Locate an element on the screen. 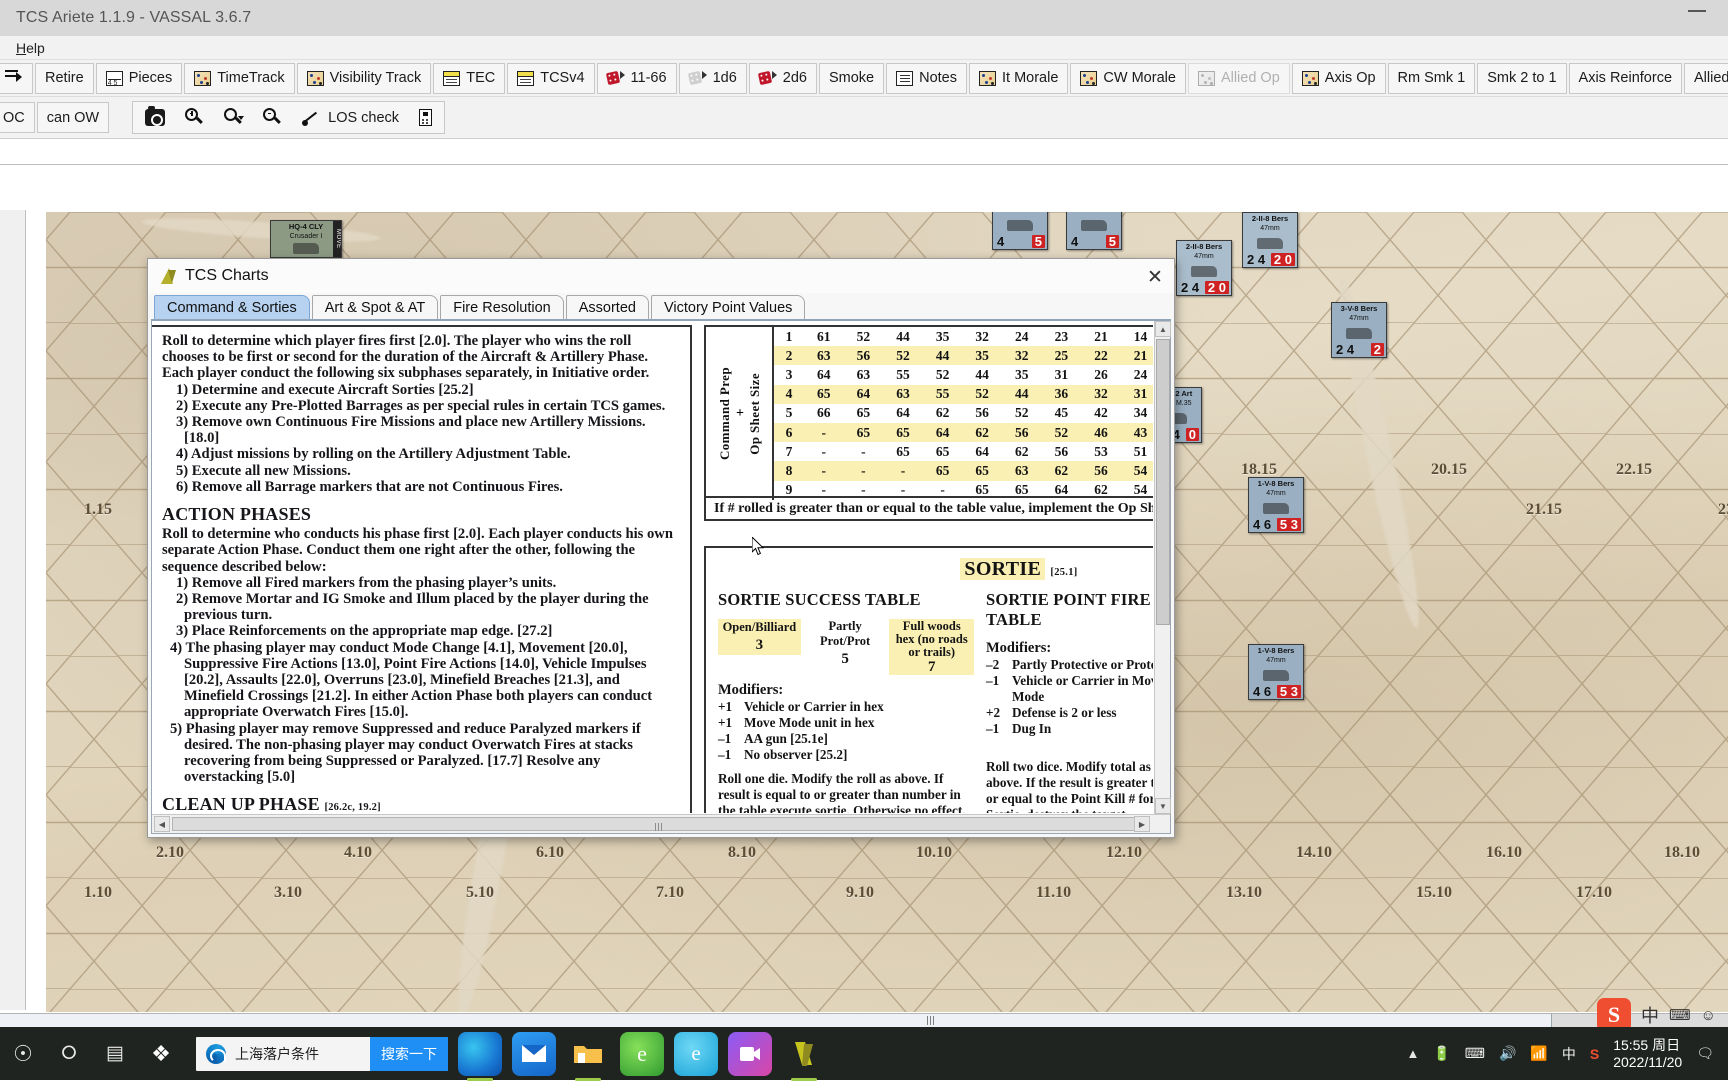 The image size is (1728, 1081). map-scroll-thumb is located at coordinates (776, 1020).